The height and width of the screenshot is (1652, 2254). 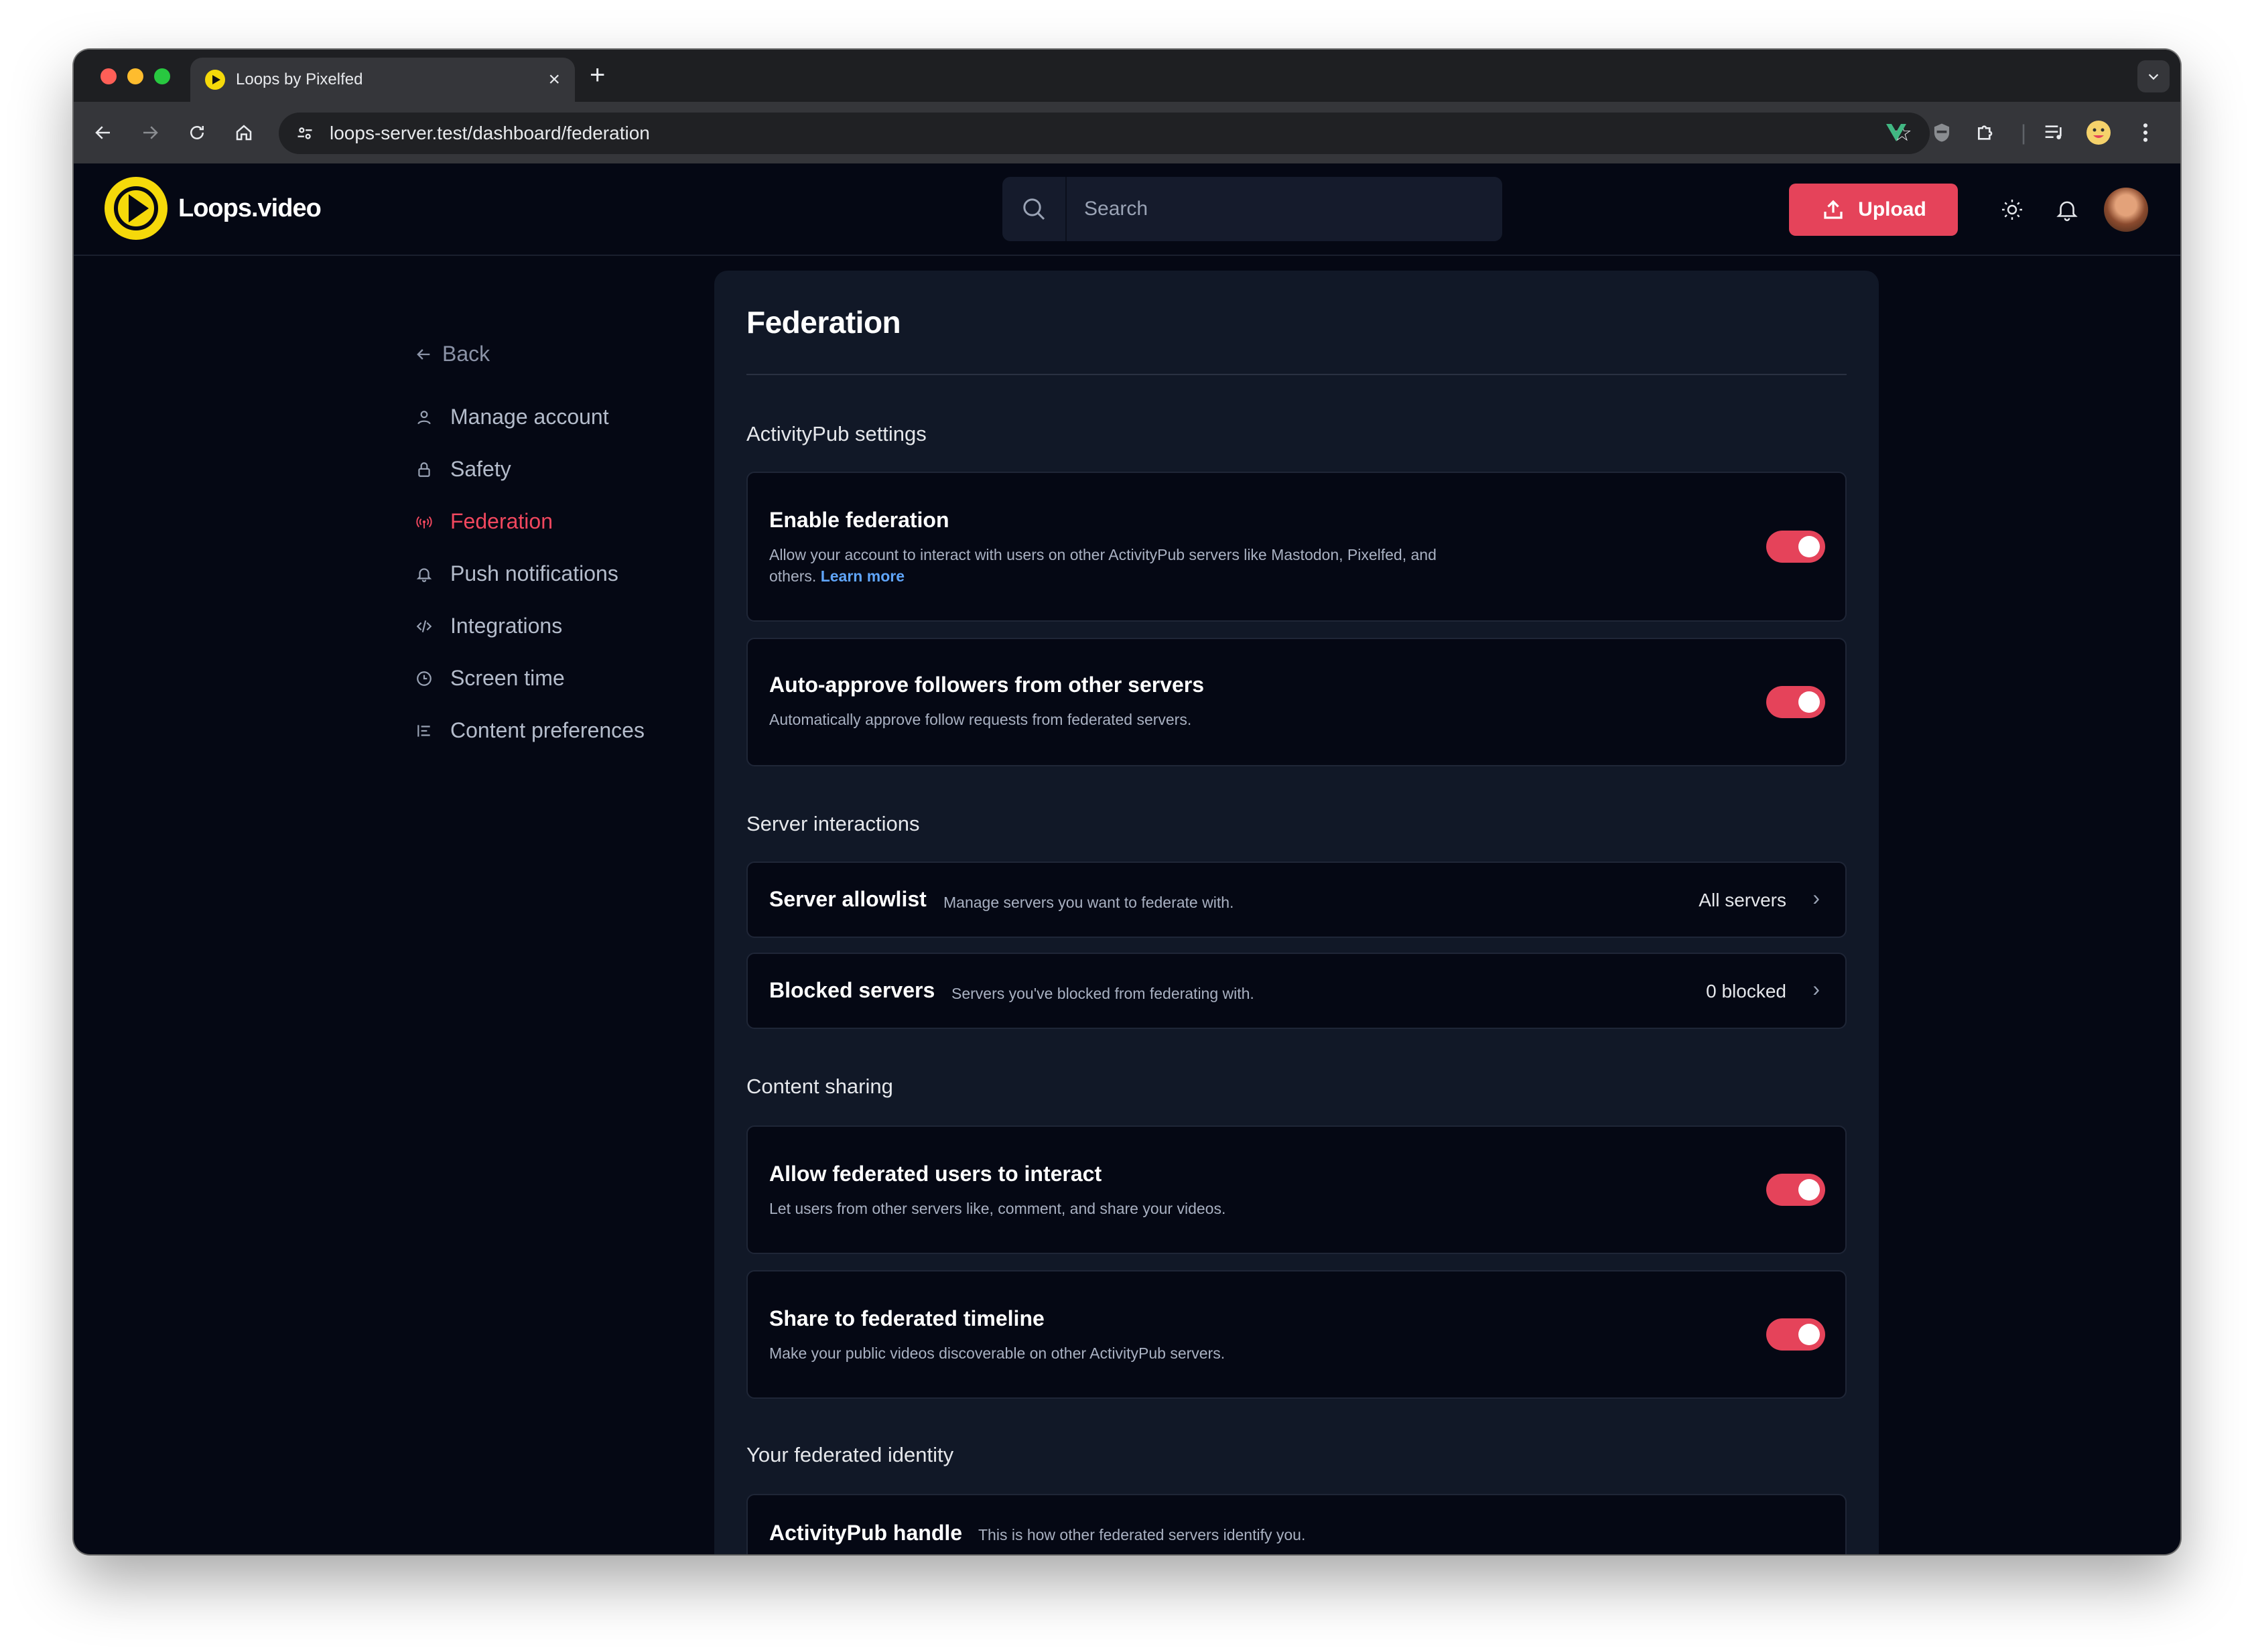 I want to click on extensions-puzzle-icon, so click(x=1986, y=132).